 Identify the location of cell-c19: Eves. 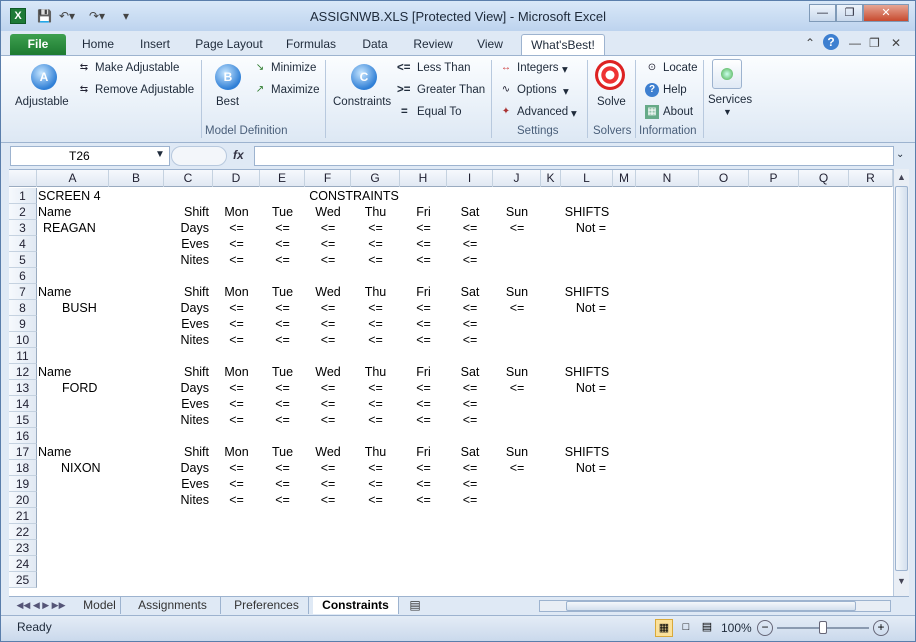
(188, 484).